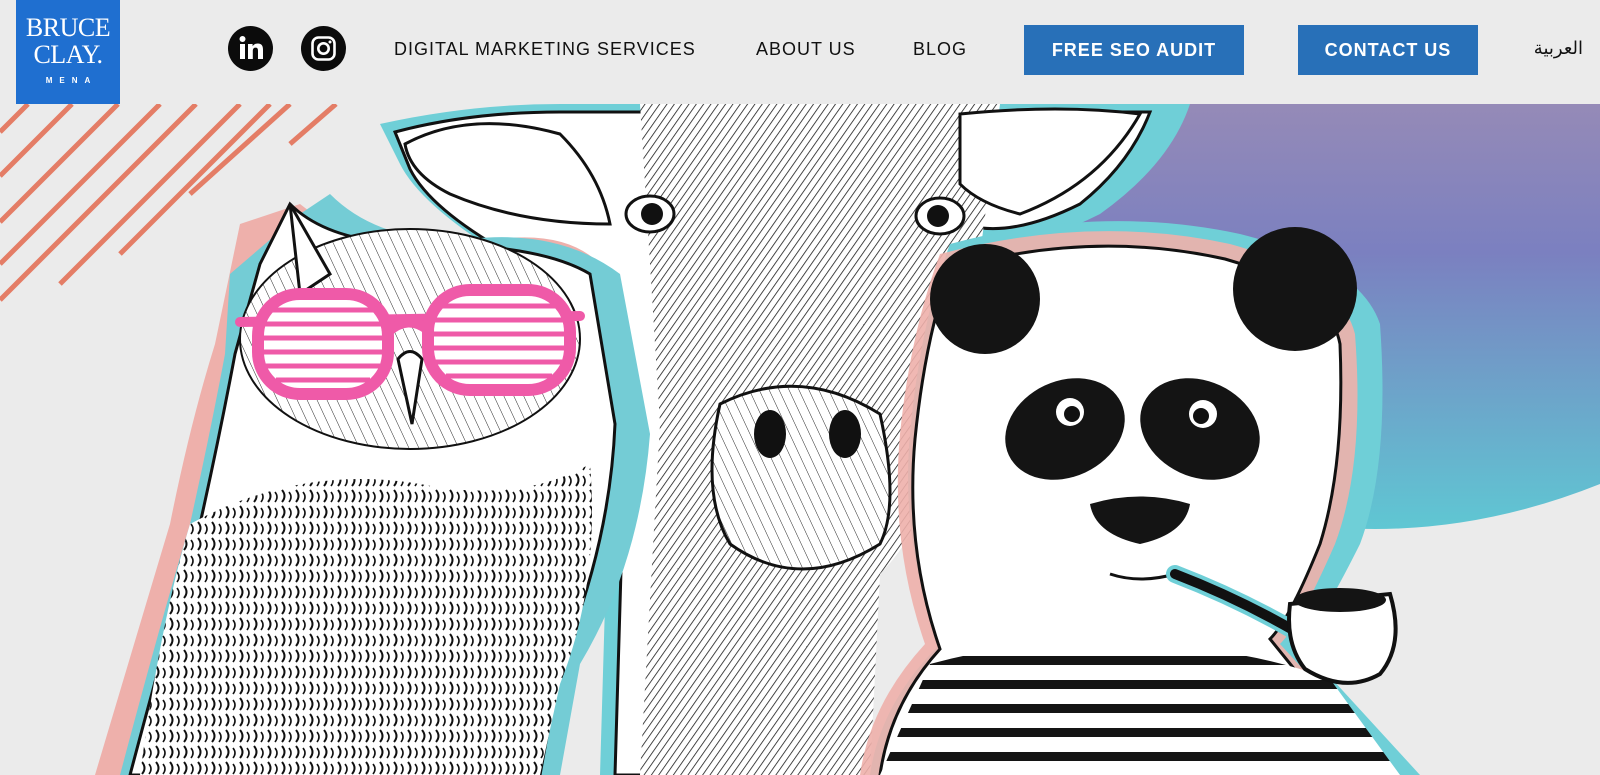  Describe the element at coordinates (71, 80) in the screenshot. I see `logo-line-3: MENA` at that location.